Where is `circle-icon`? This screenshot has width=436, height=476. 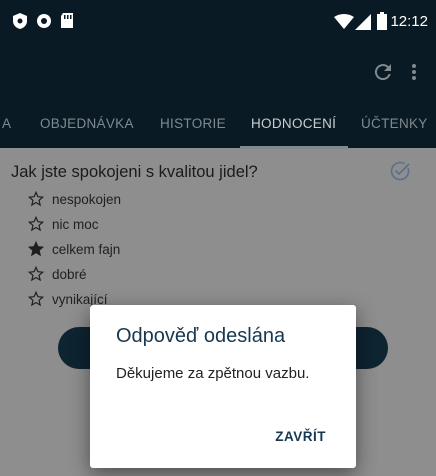 circle-icon is located at coordinates (44, 21).